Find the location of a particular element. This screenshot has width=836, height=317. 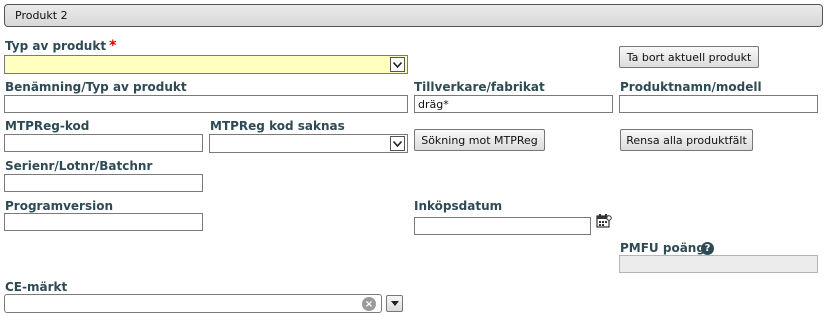

section-header: Produkt 2 is located at coordinates (413, 15).